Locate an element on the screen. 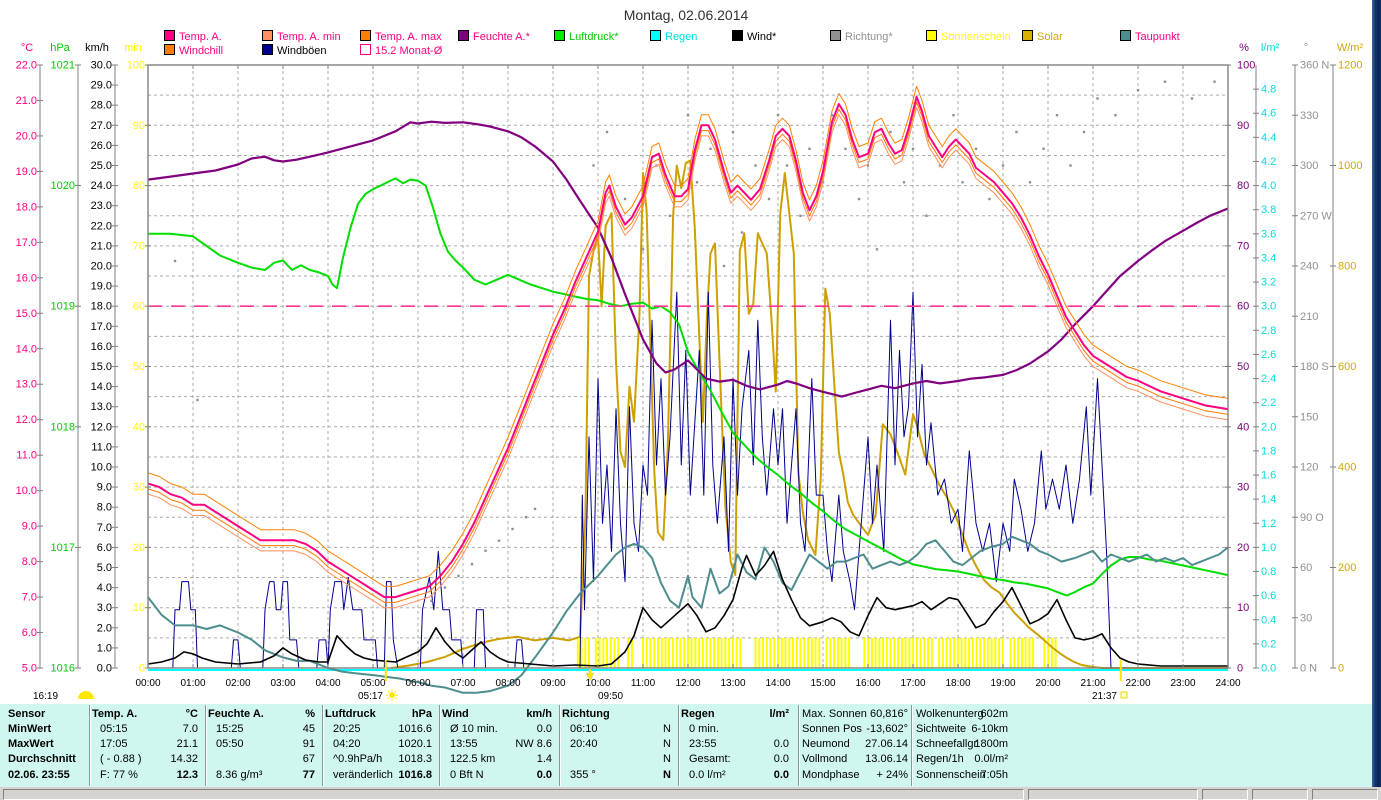 The image size is (1381, 800). tick-label-direction_deg: 60 is located at coordinates (1306, 568).